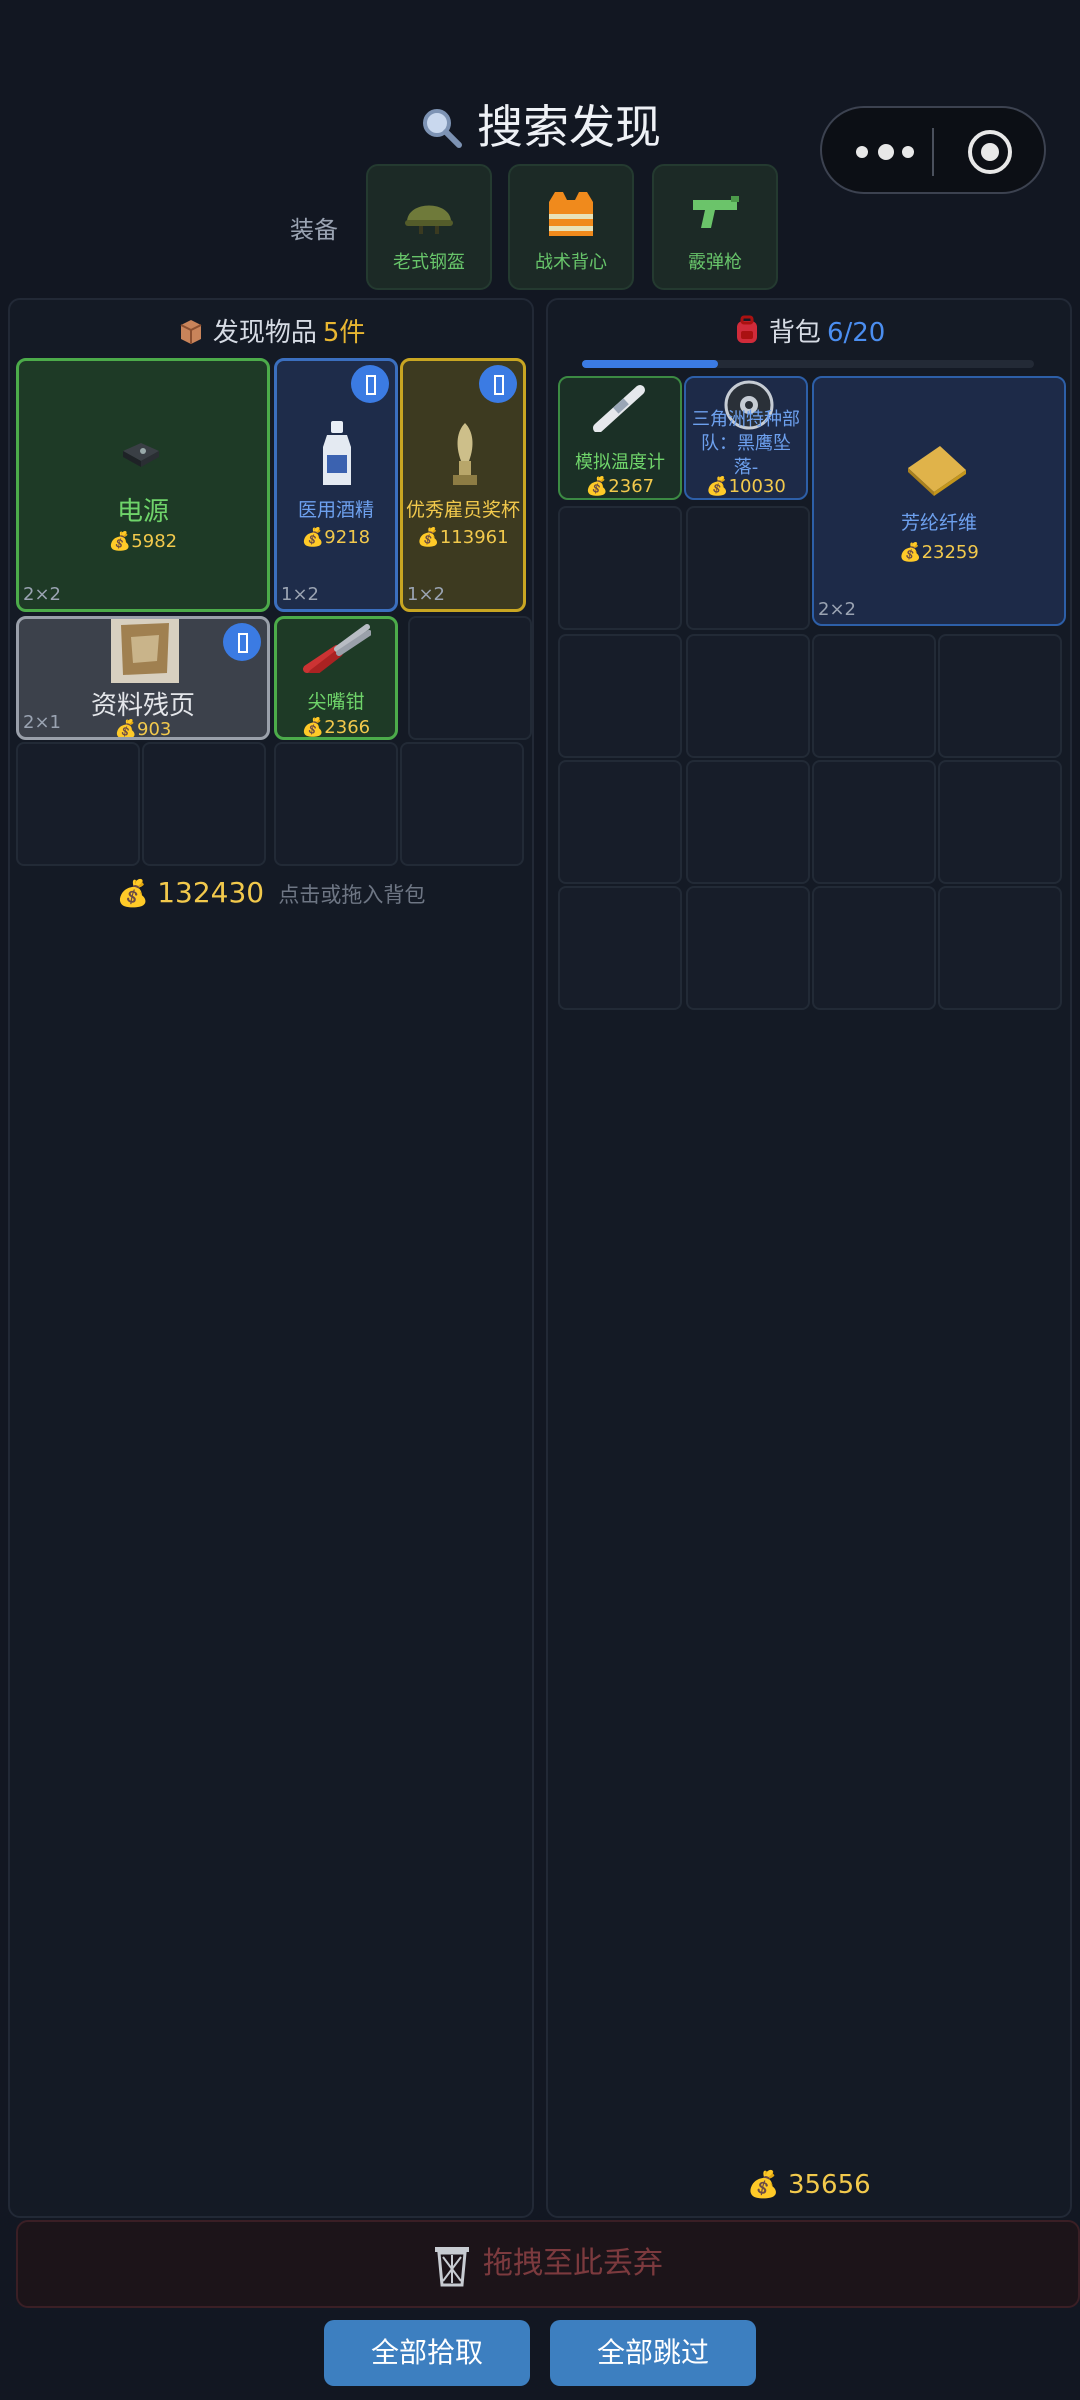  Describe the element at coordinates (650, 364) in the screenshot. I see `backpack-capacity-fill` at that location.